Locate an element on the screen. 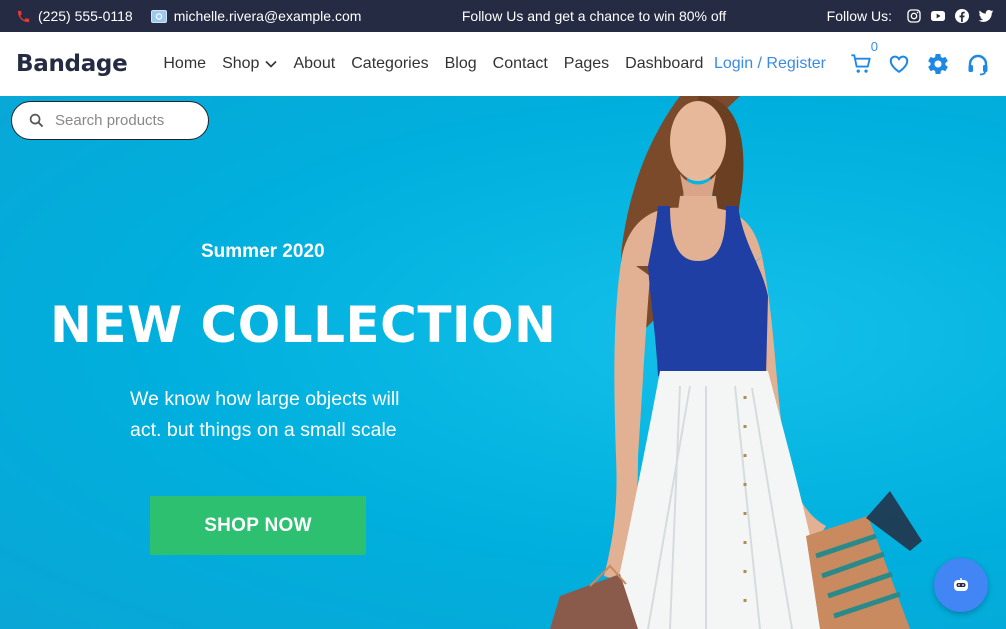 The image size is (1006, 629). follow-us: Follow Us: is located at coordinates (910, 16).